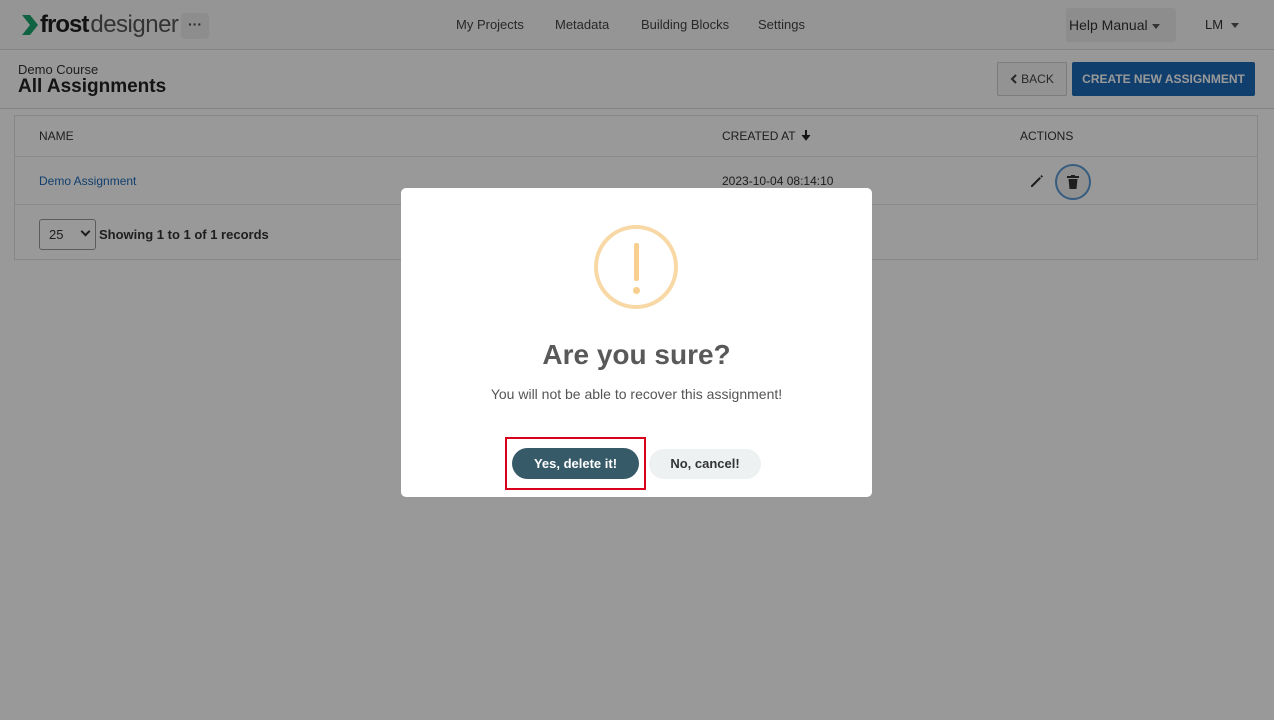 This screenshot has height=720, width=1280. I want to click on confirm-delete-button: Yes, delete it!, so click(575, 463).